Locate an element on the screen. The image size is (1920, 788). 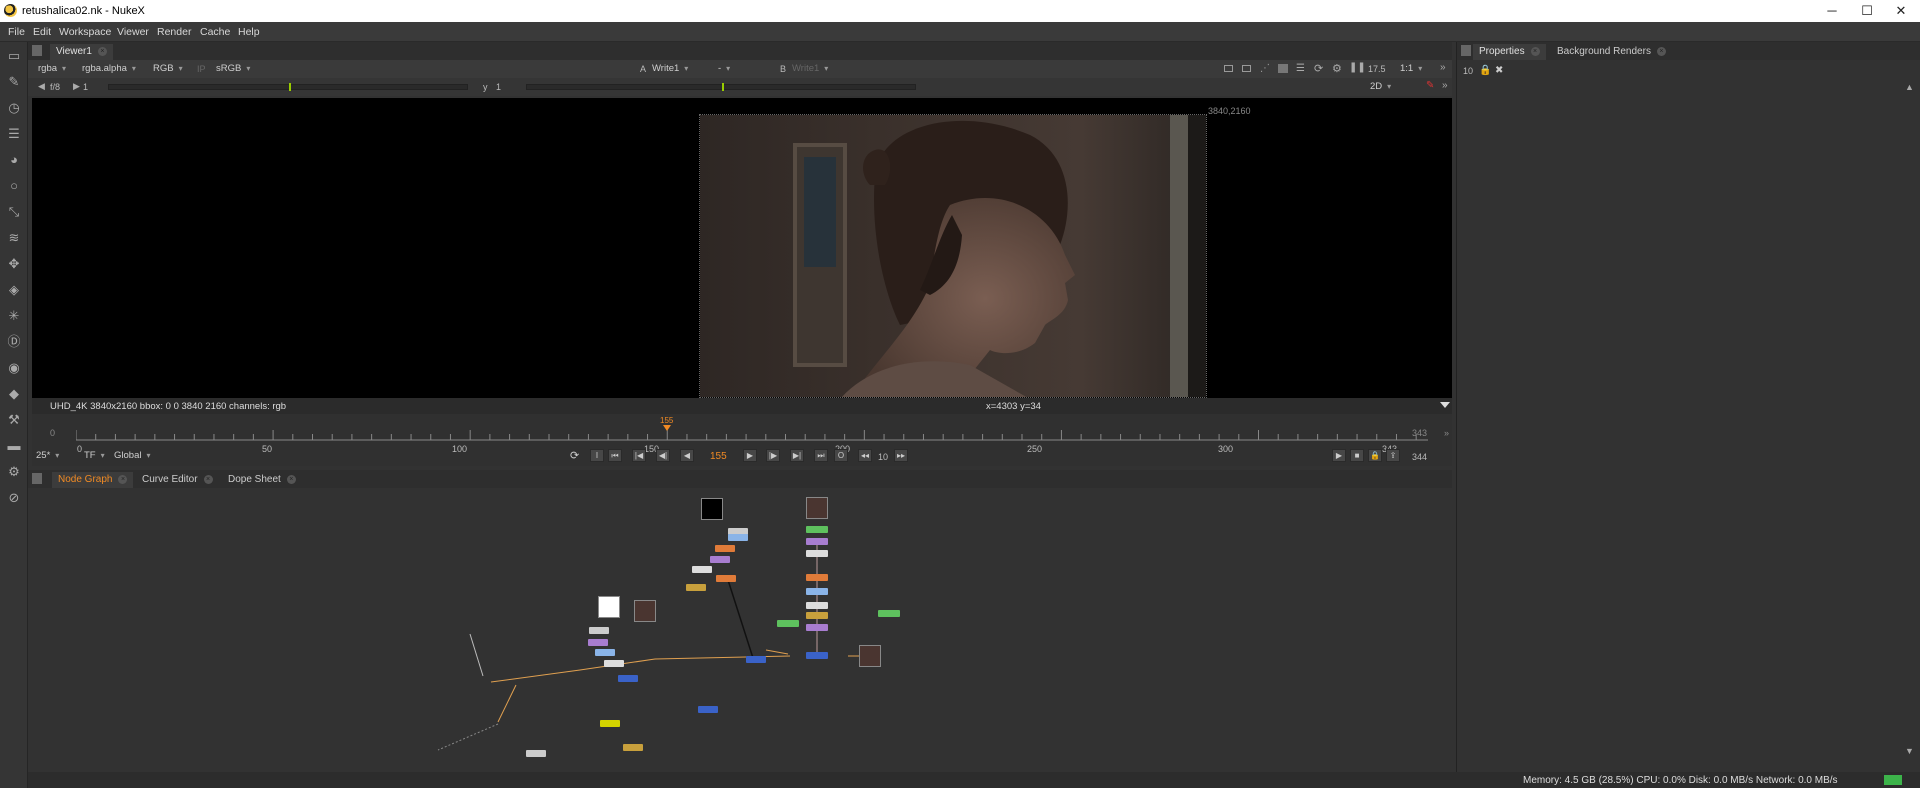
transform-icon: ✥ is located at coordinates (14, 264).